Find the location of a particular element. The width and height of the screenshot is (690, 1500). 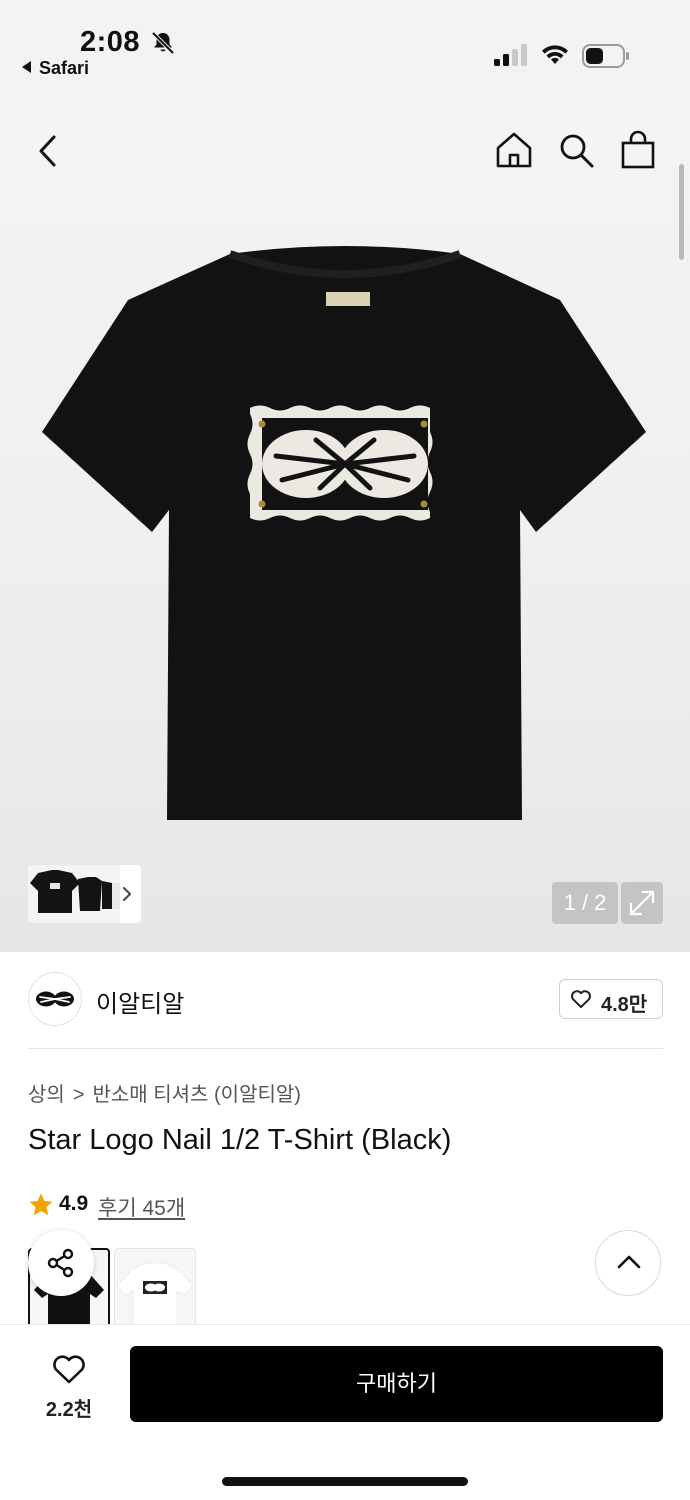

chevron-up-icon is located at coordinates (629, 1262).